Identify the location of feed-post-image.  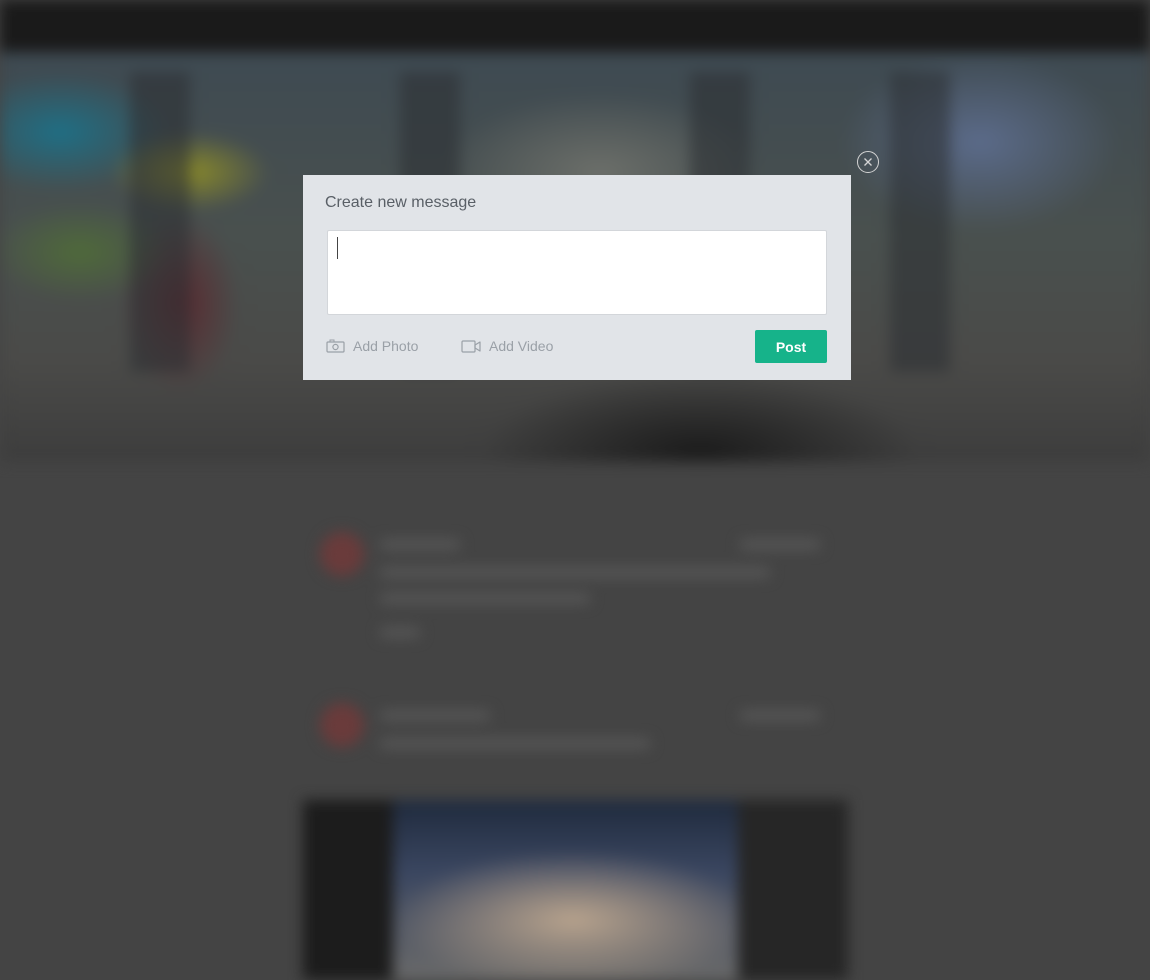
(575, 890).